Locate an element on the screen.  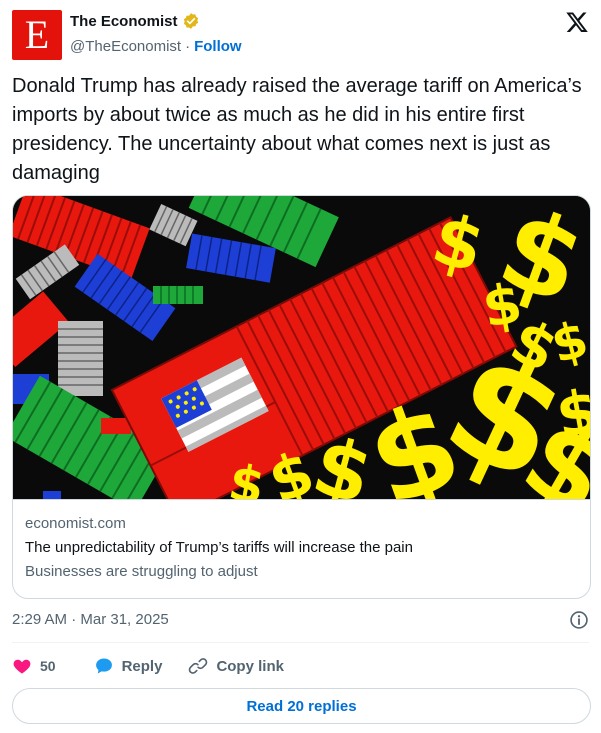
avatar-letter: E is located at coordinates (37, 34).